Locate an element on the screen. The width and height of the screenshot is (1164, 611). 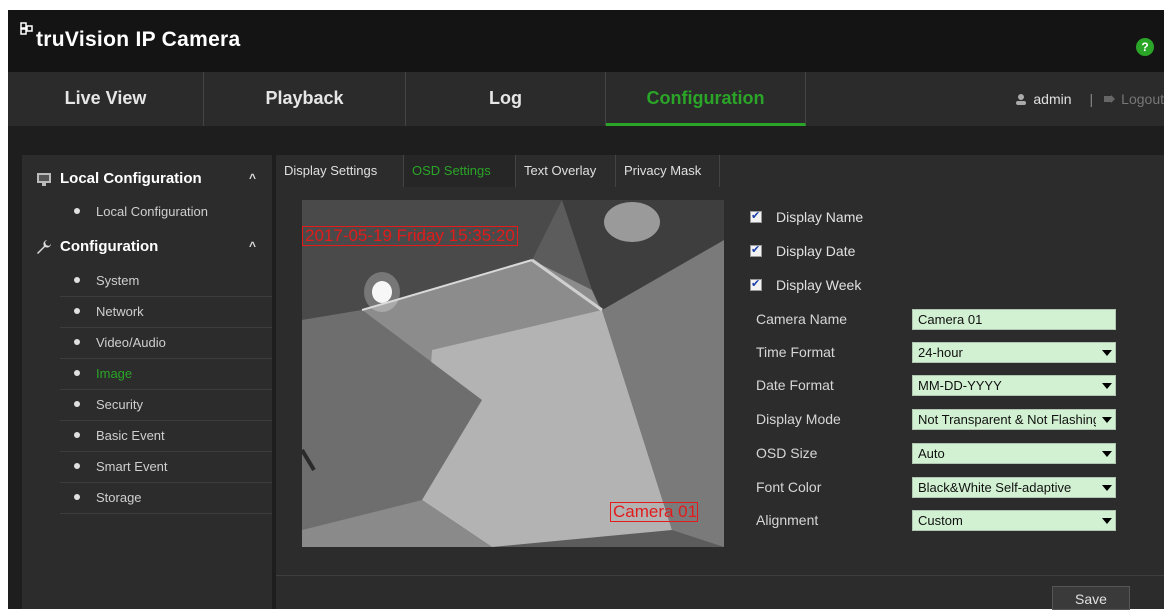
sidebar-item-label: Video/Audio is located at coordinates (131, 342).